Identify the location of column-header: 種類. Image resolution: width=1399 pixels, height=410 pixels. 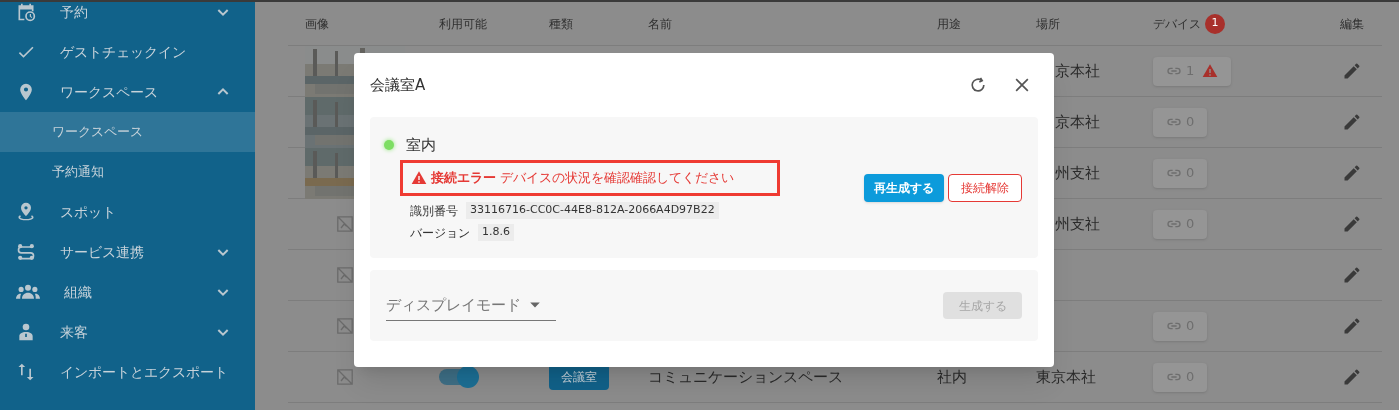
(561, 24).